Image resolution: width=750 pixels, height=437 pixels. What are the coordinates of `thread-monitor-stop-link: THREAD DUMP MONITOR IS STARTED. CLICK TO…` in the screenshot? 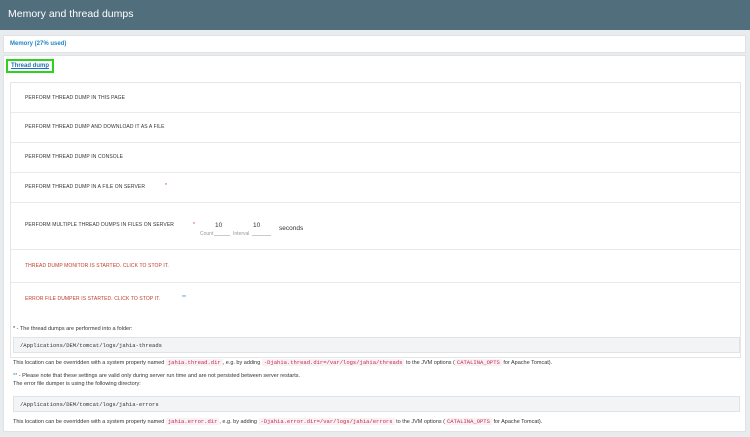 It's located at (97, 266).